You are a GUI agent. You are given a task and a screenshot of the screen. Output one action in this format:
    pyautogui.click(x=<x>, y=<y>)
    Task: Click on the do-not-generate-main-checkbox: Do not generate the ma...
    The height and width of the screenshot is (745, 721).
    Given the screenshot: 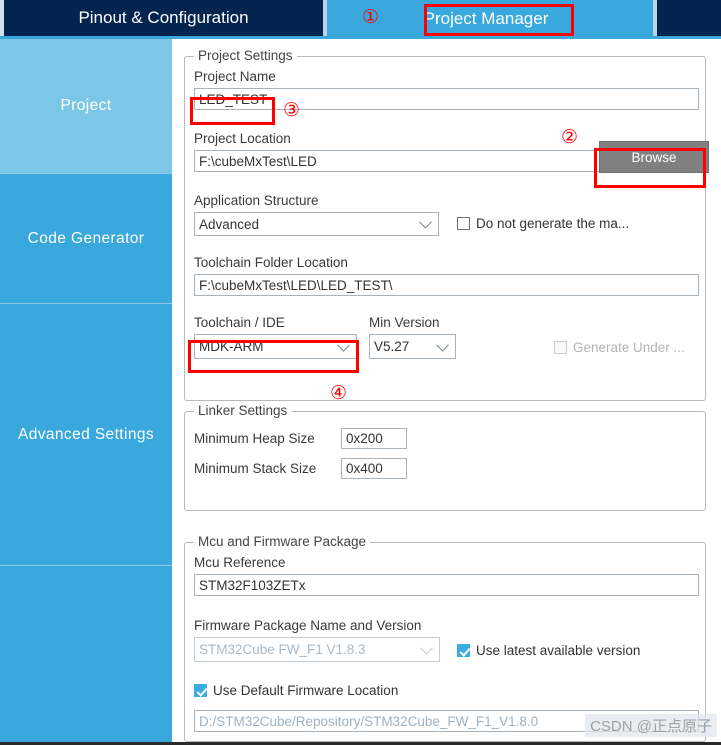 What is the action you would take?
    pyautogui.click(x=543, y=223)
    